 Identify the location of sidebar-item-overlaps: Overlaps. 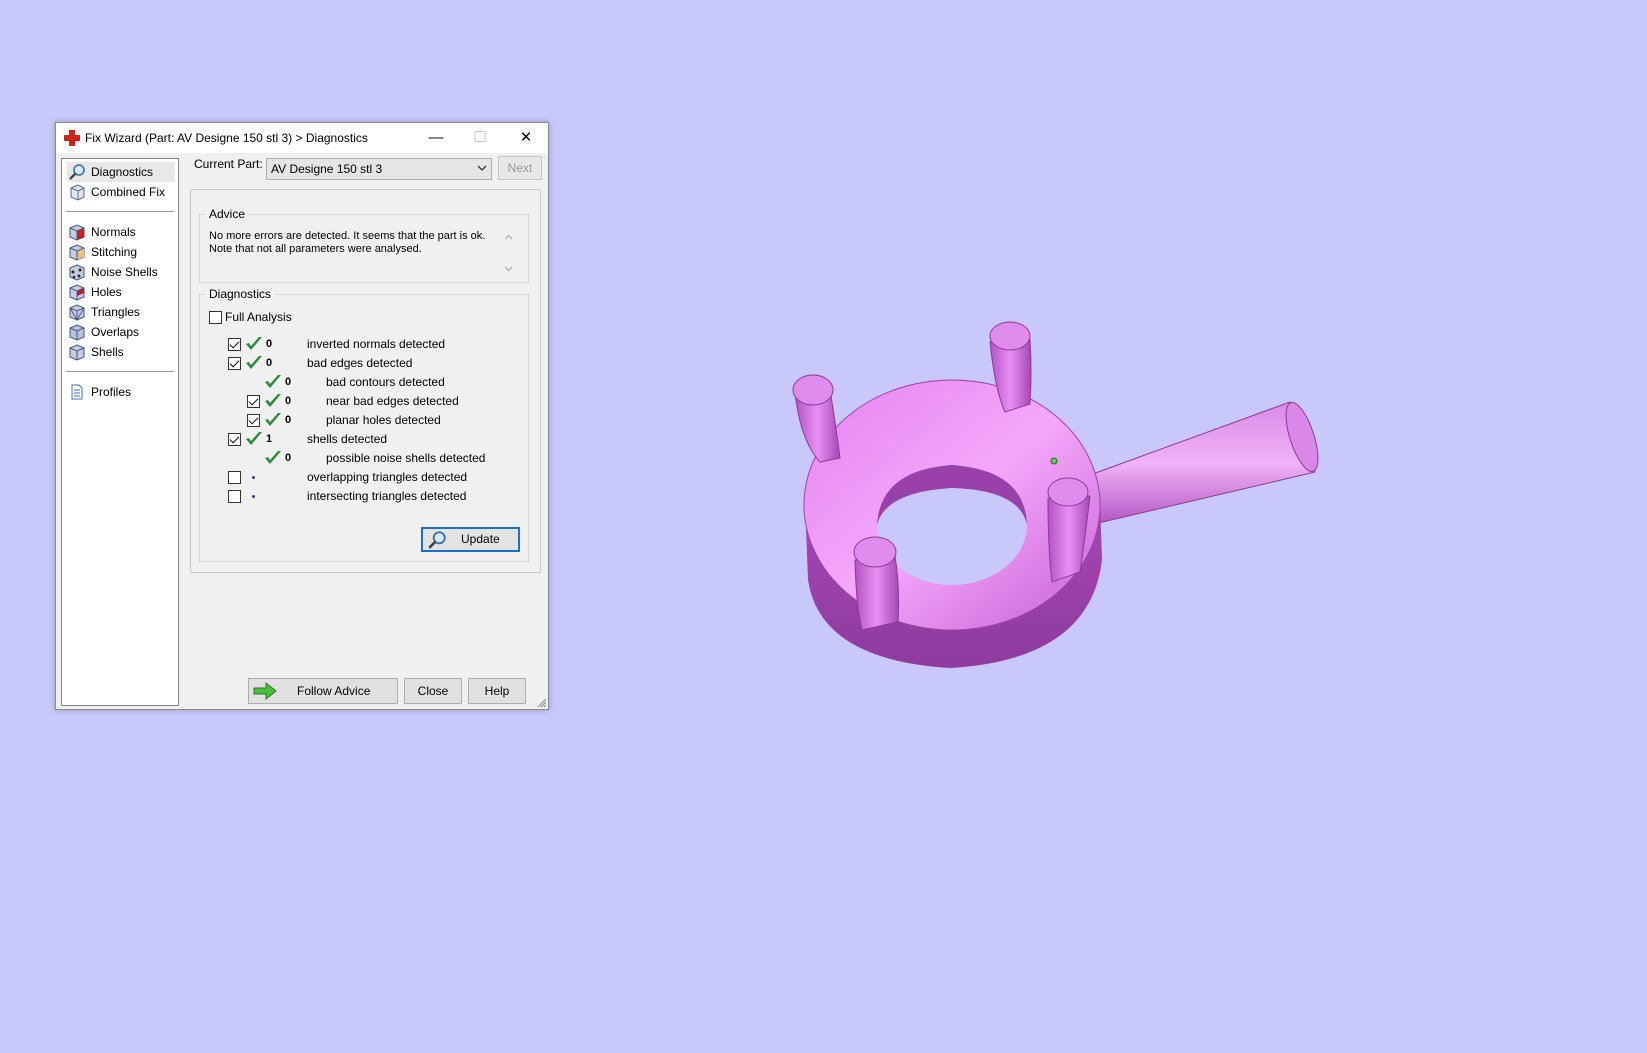
(121, 332).